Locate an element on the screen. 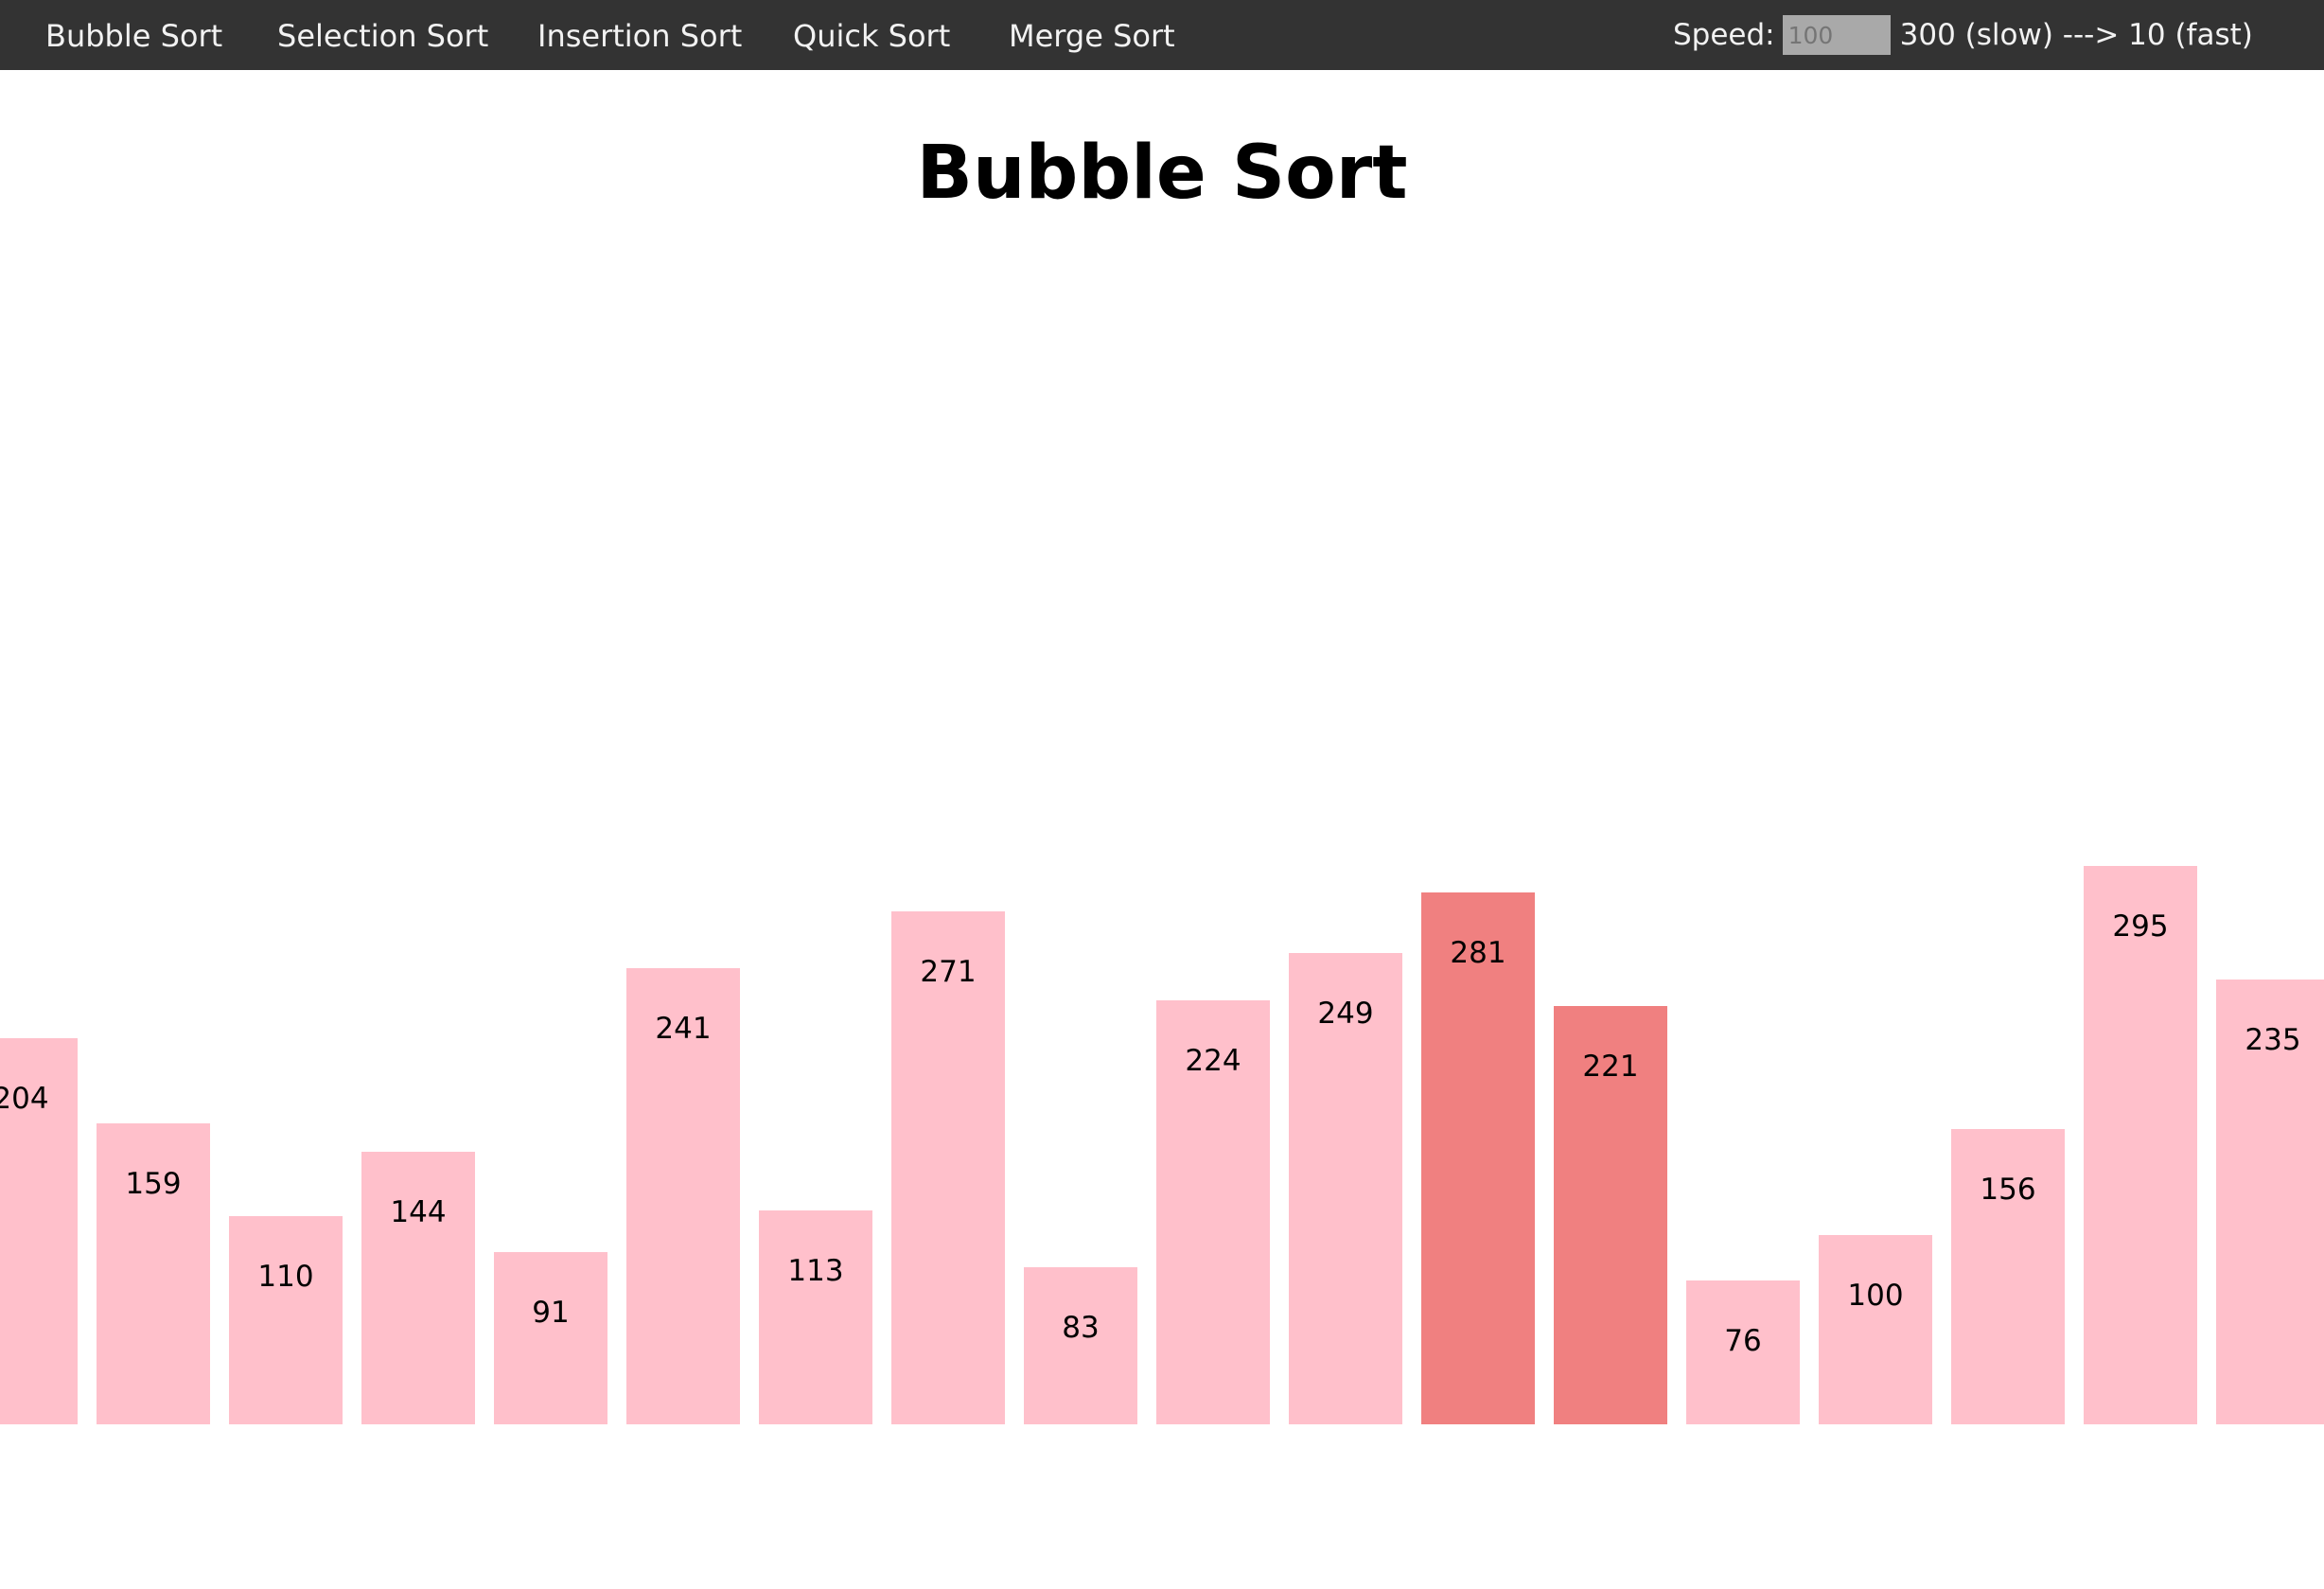 This screenshot has width=2324, height=1589. array-bar: 295 is located at coordinates (2140, 1145).